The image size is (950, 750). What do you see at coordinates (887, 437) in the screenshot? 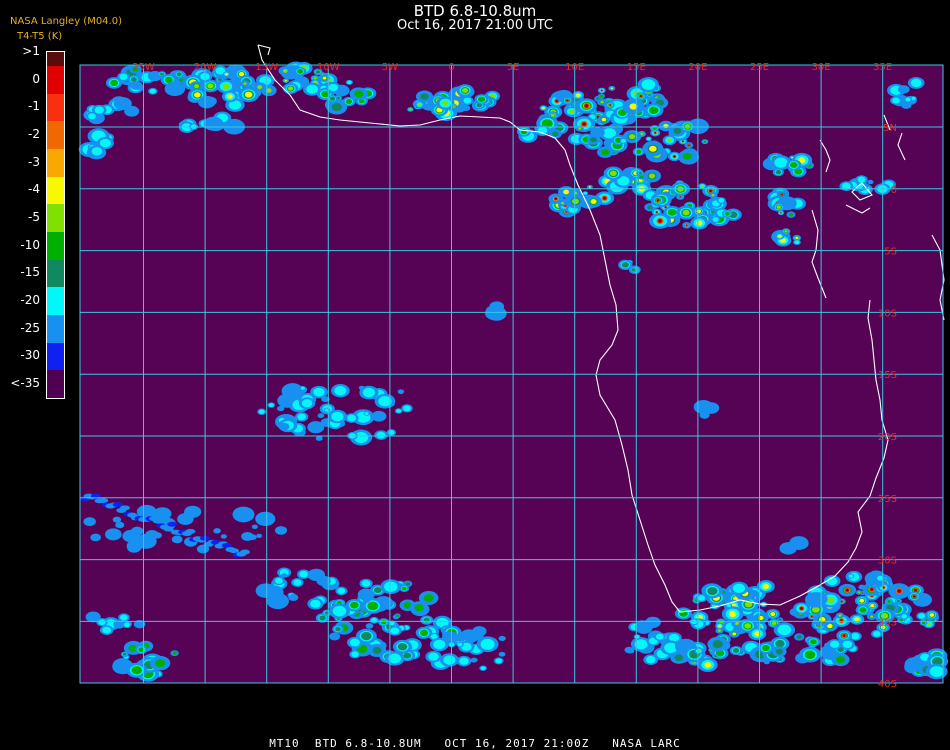
I see `latitude-label: 20S` at bounding box center [887, 437].